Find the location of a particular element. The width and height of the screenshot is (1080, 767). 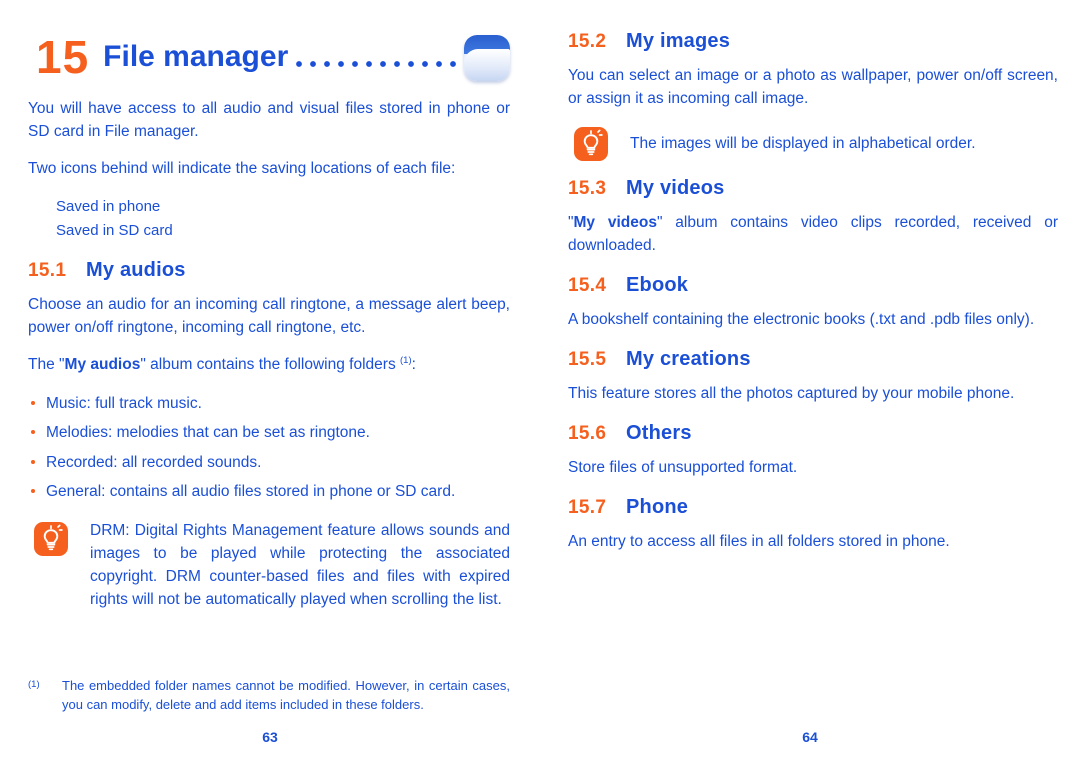

chapter-title: File manager is located at coordinates (196, 56).